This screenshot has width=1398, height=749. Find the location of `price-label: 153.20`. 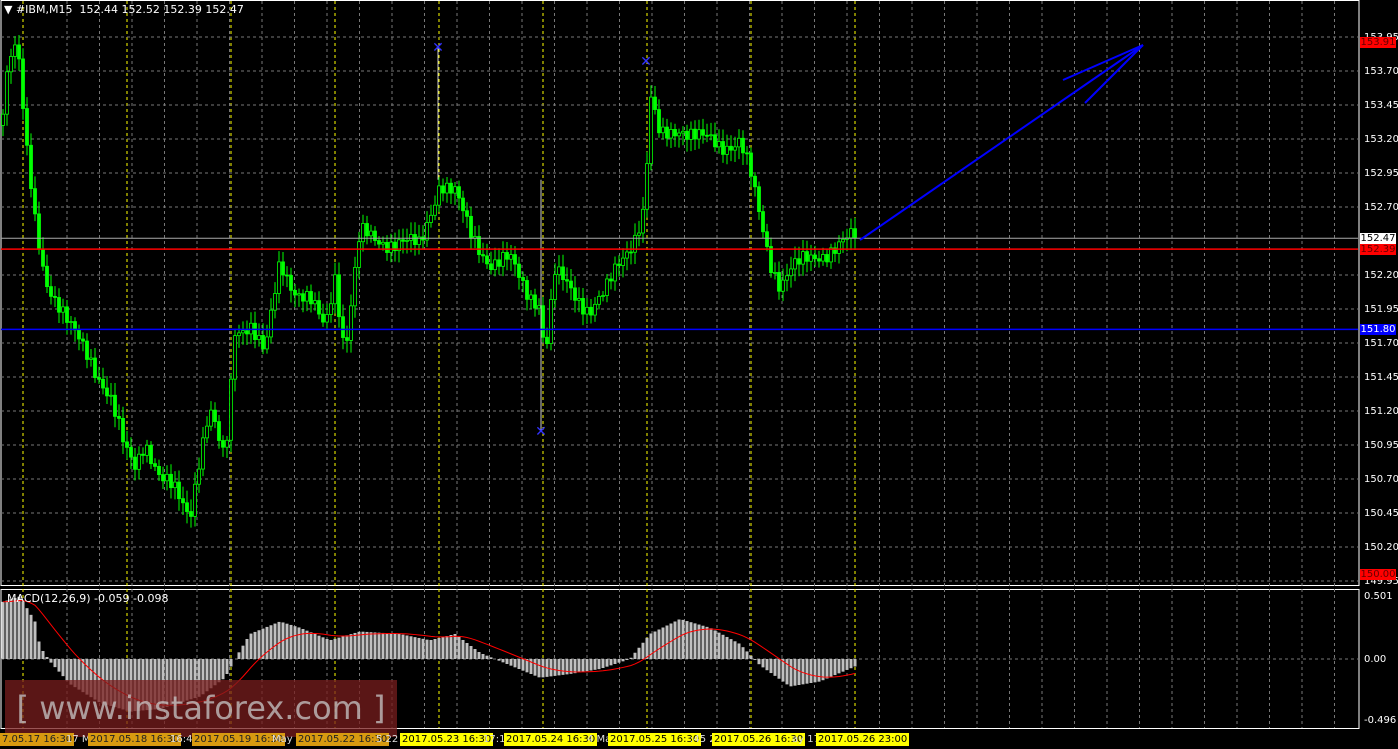

price-label: 153.20 is located at coordinates (1381, 139).